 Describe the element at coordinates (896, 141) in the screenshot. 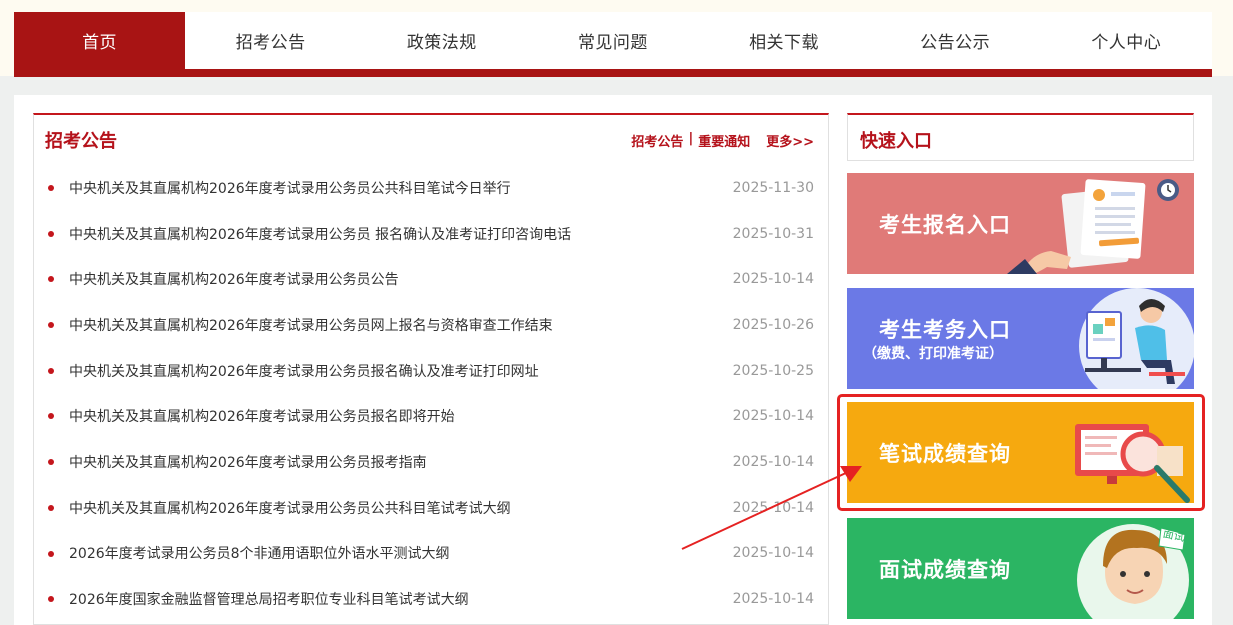

I see `quick-entry-title: 快速入口` at that location.